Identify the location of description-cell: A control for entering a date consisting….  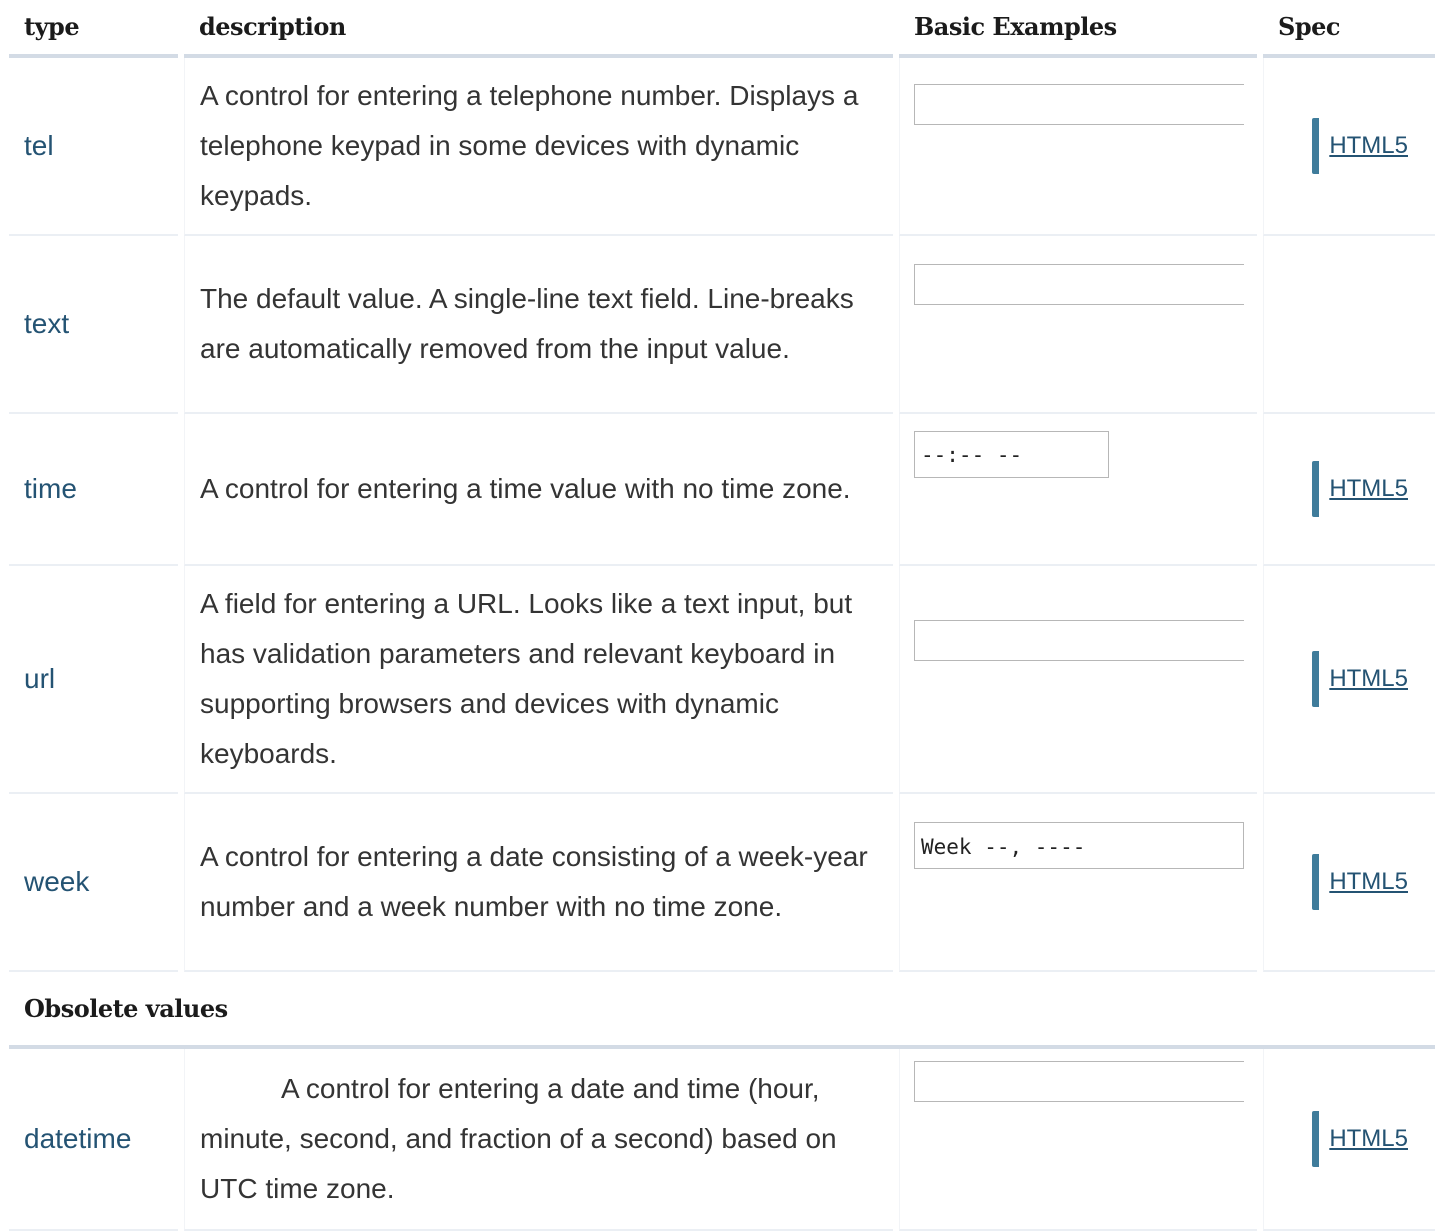
(538, 883).